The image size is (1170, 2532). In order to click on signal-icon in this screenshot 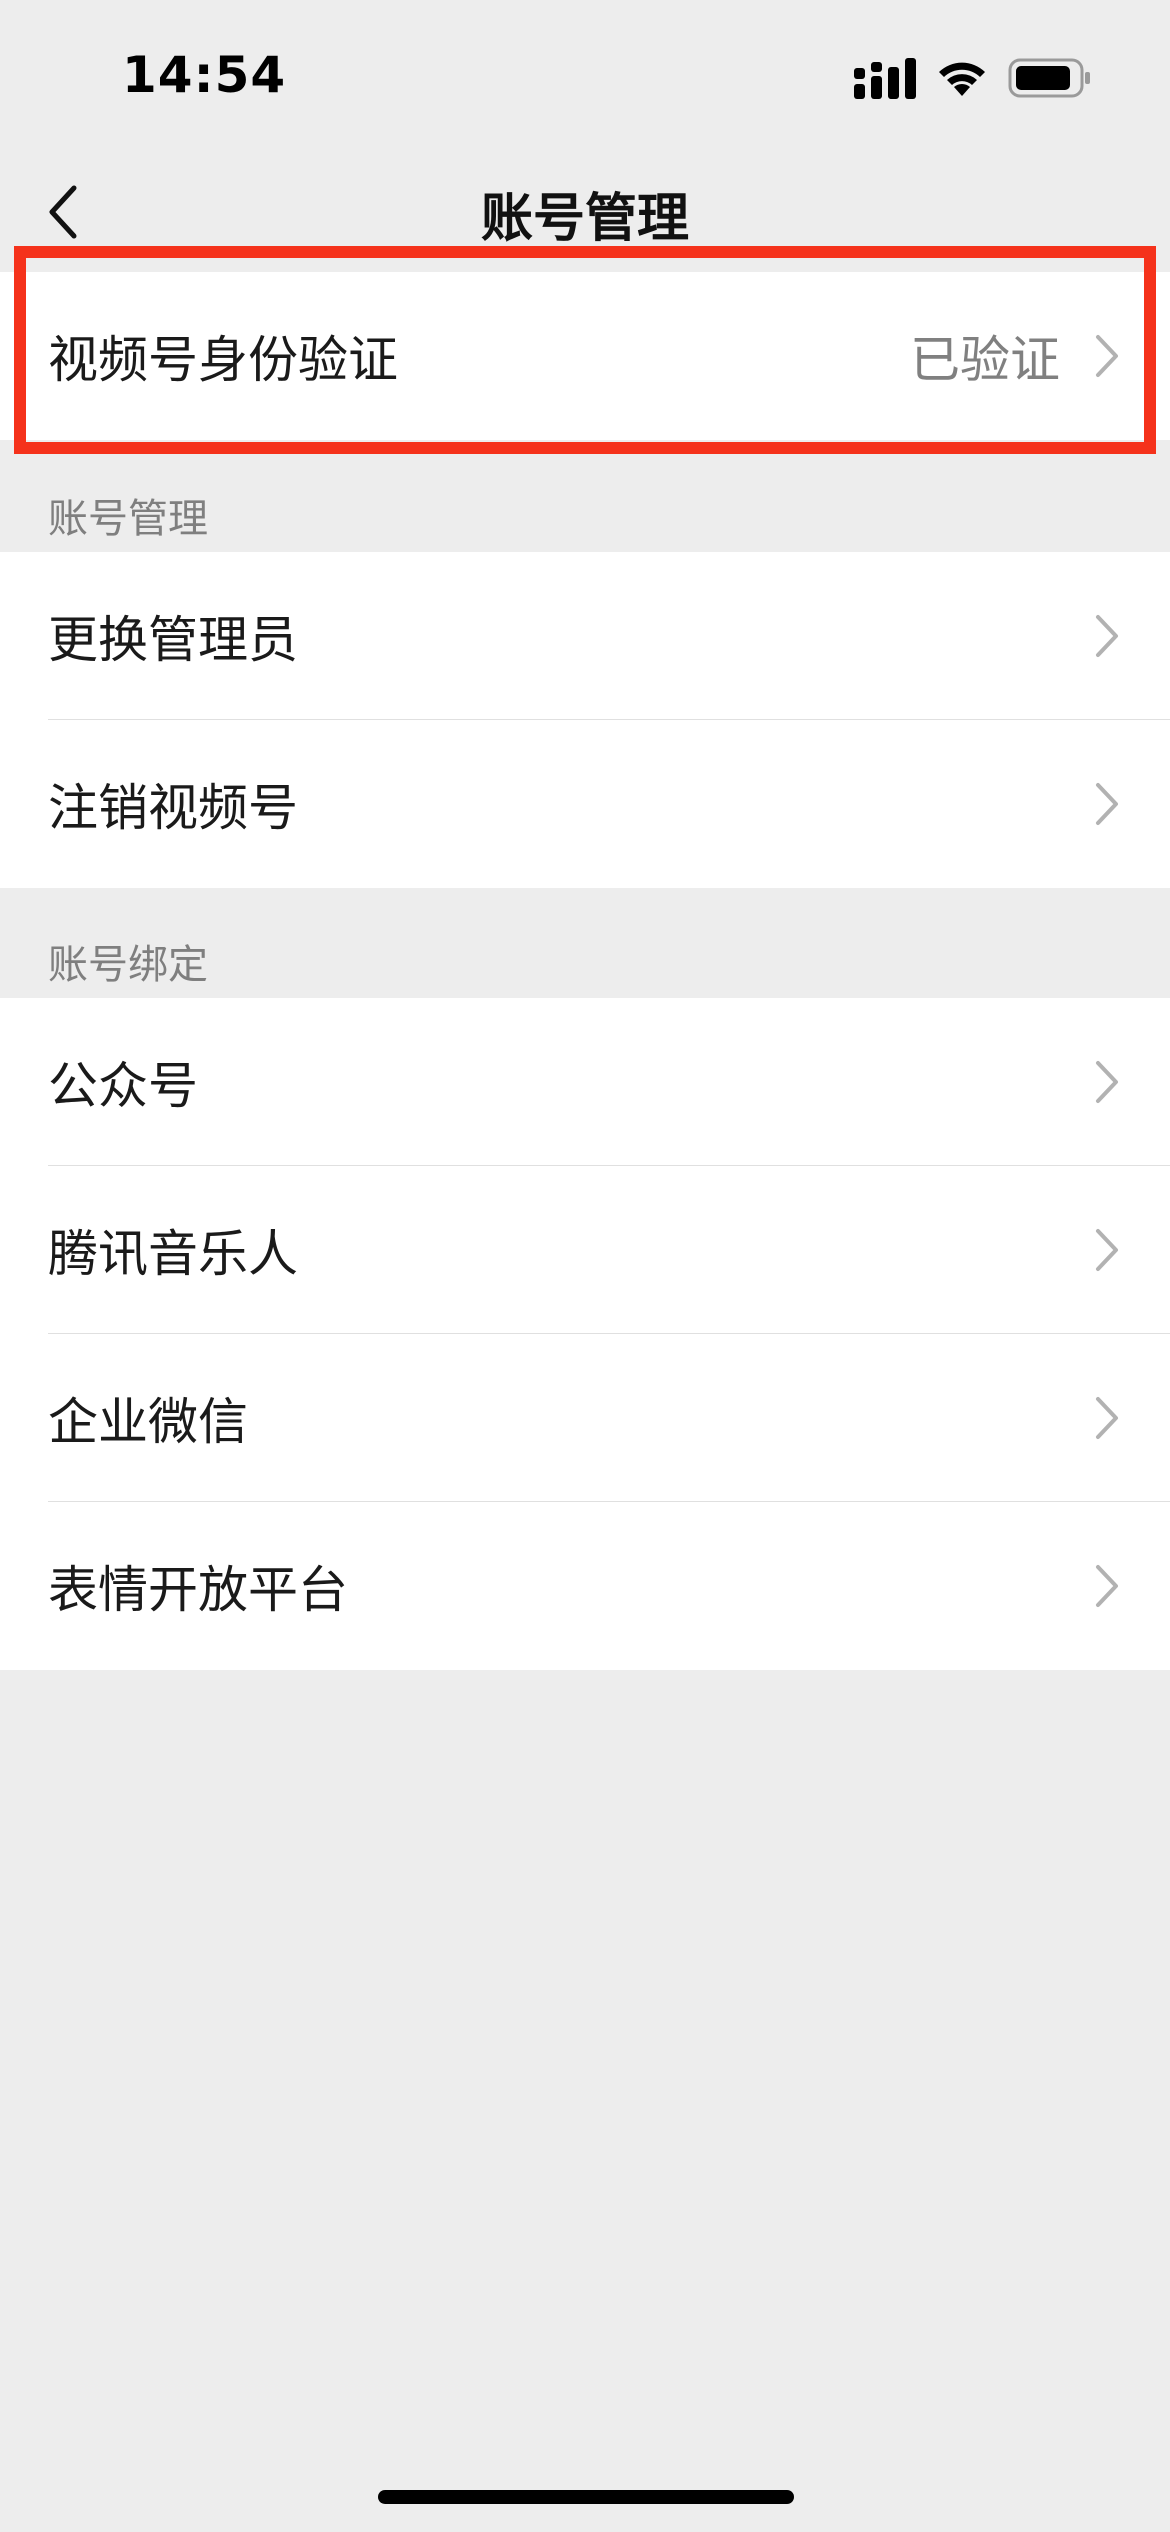, I will do `click(885, 78)`.